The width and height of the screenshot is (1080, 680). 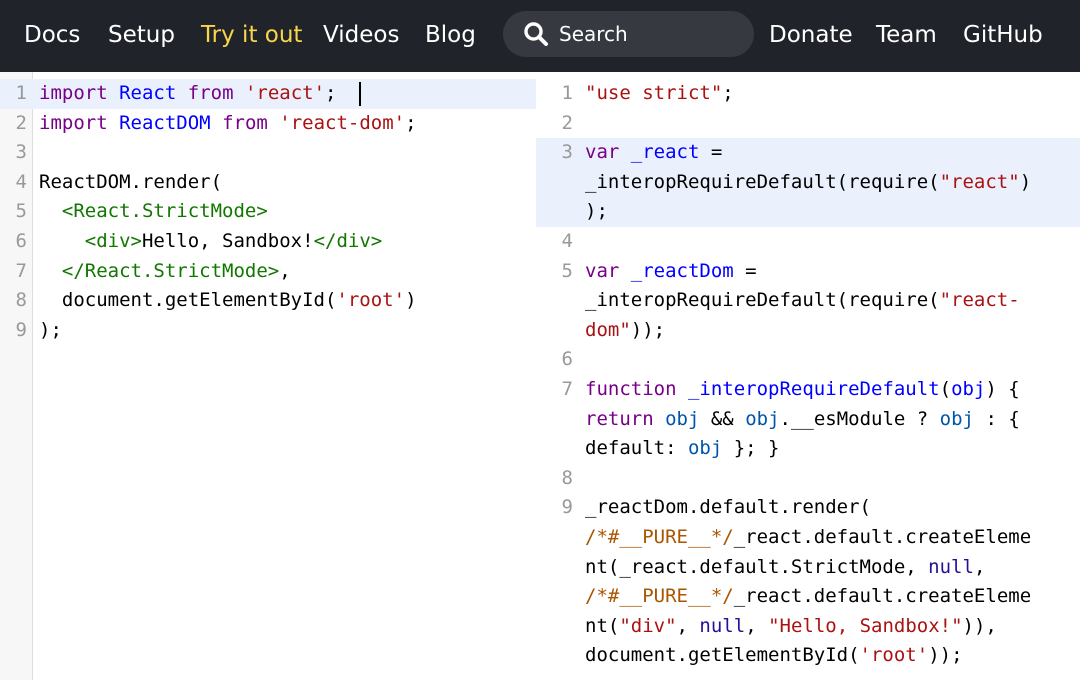 I want to click on code-token: _reactDom, so click(x=682, y=270).